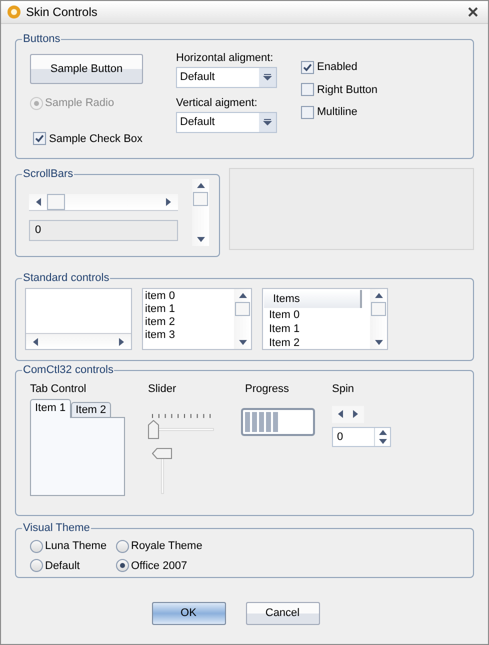 Image resolution: width=489 pixels, height=645 pixels. What do you see at coordinates (344, 389) in the screenshot?
I see `section-label: Spin` at bounding box center [344, 389].